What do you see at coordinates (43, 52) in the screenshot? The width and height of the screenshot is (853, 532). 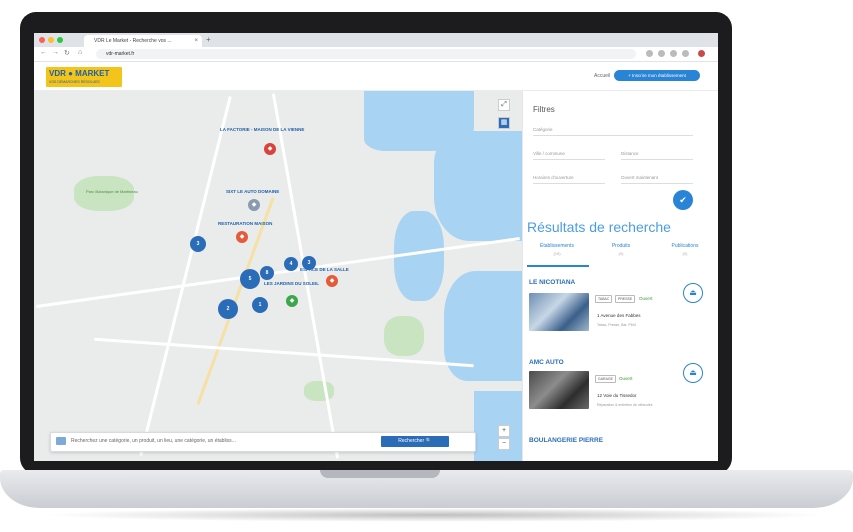 I see `back-icon: ←` at bounding box center [43, 52].